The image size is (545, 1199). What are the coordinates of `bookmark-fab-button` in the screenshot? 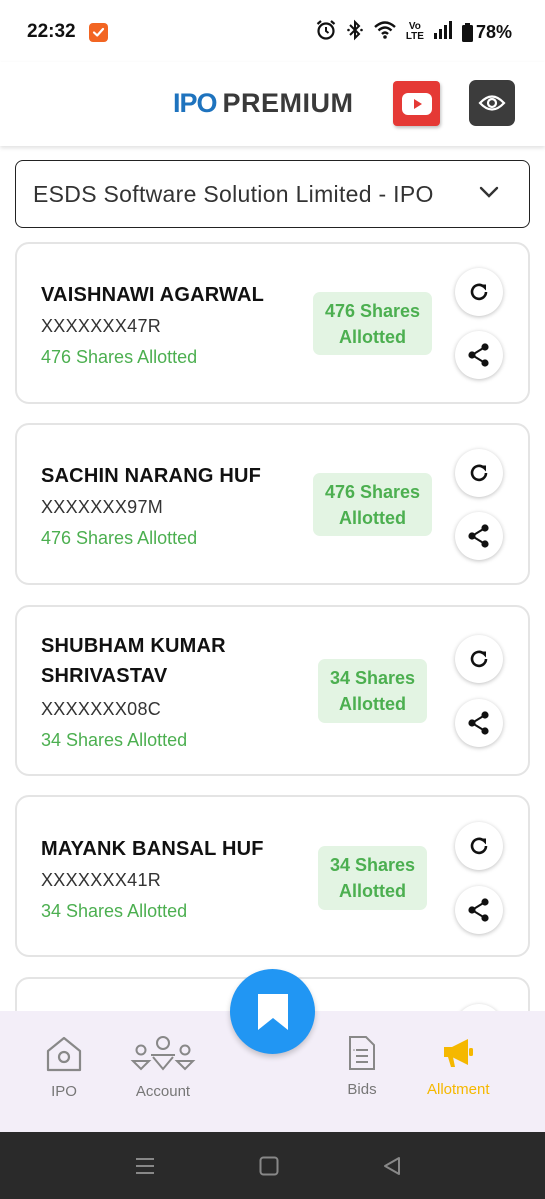 It's located at (272, 1011).